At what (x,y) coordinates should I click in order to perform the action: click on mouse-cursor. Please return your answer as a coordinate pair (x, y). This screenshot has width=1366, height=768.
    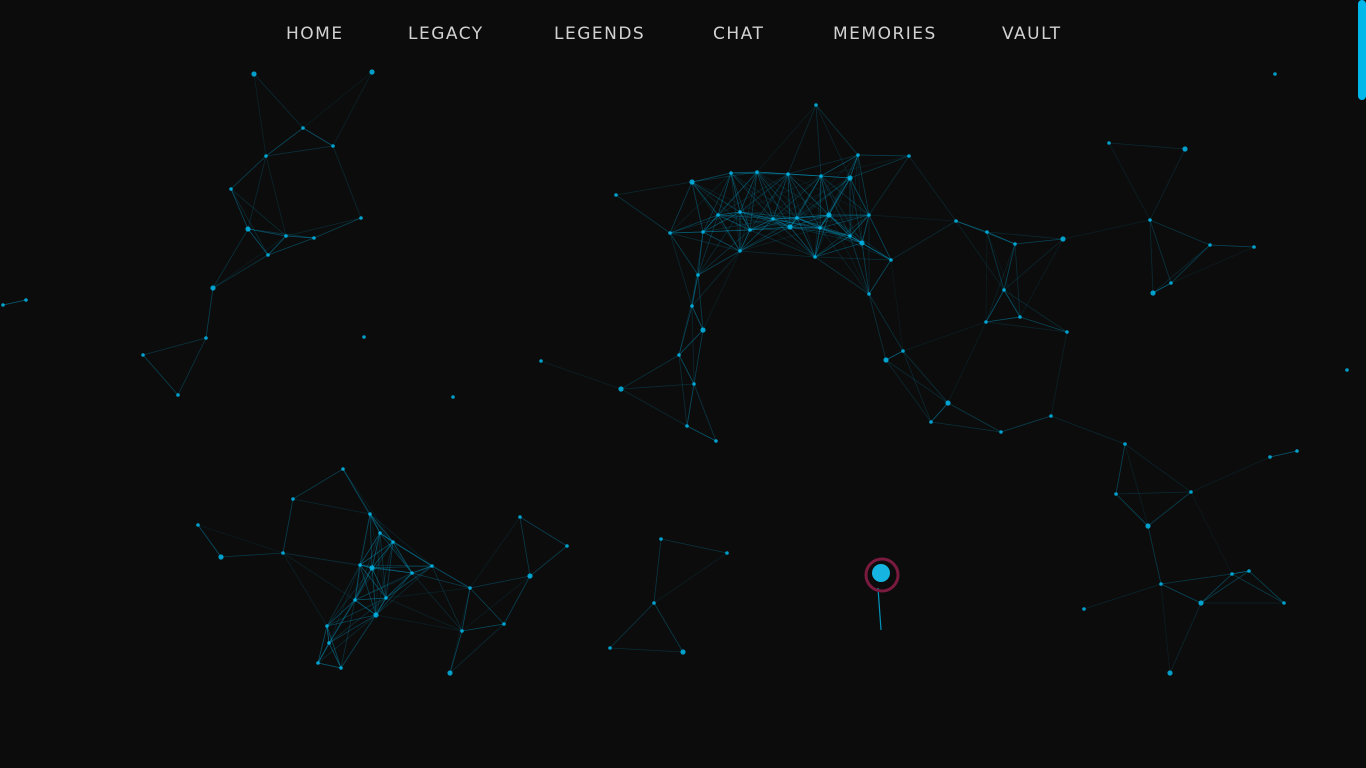
    Looking at the image, I should click on (882, 594).